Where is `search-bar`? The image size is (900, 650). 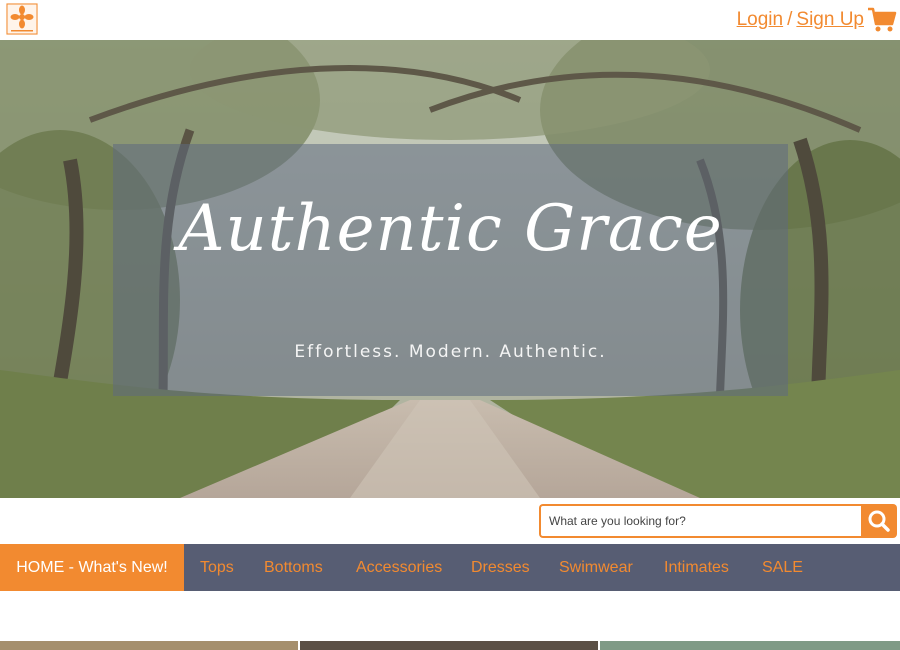 search-bar is located at coordinates (718, 521).